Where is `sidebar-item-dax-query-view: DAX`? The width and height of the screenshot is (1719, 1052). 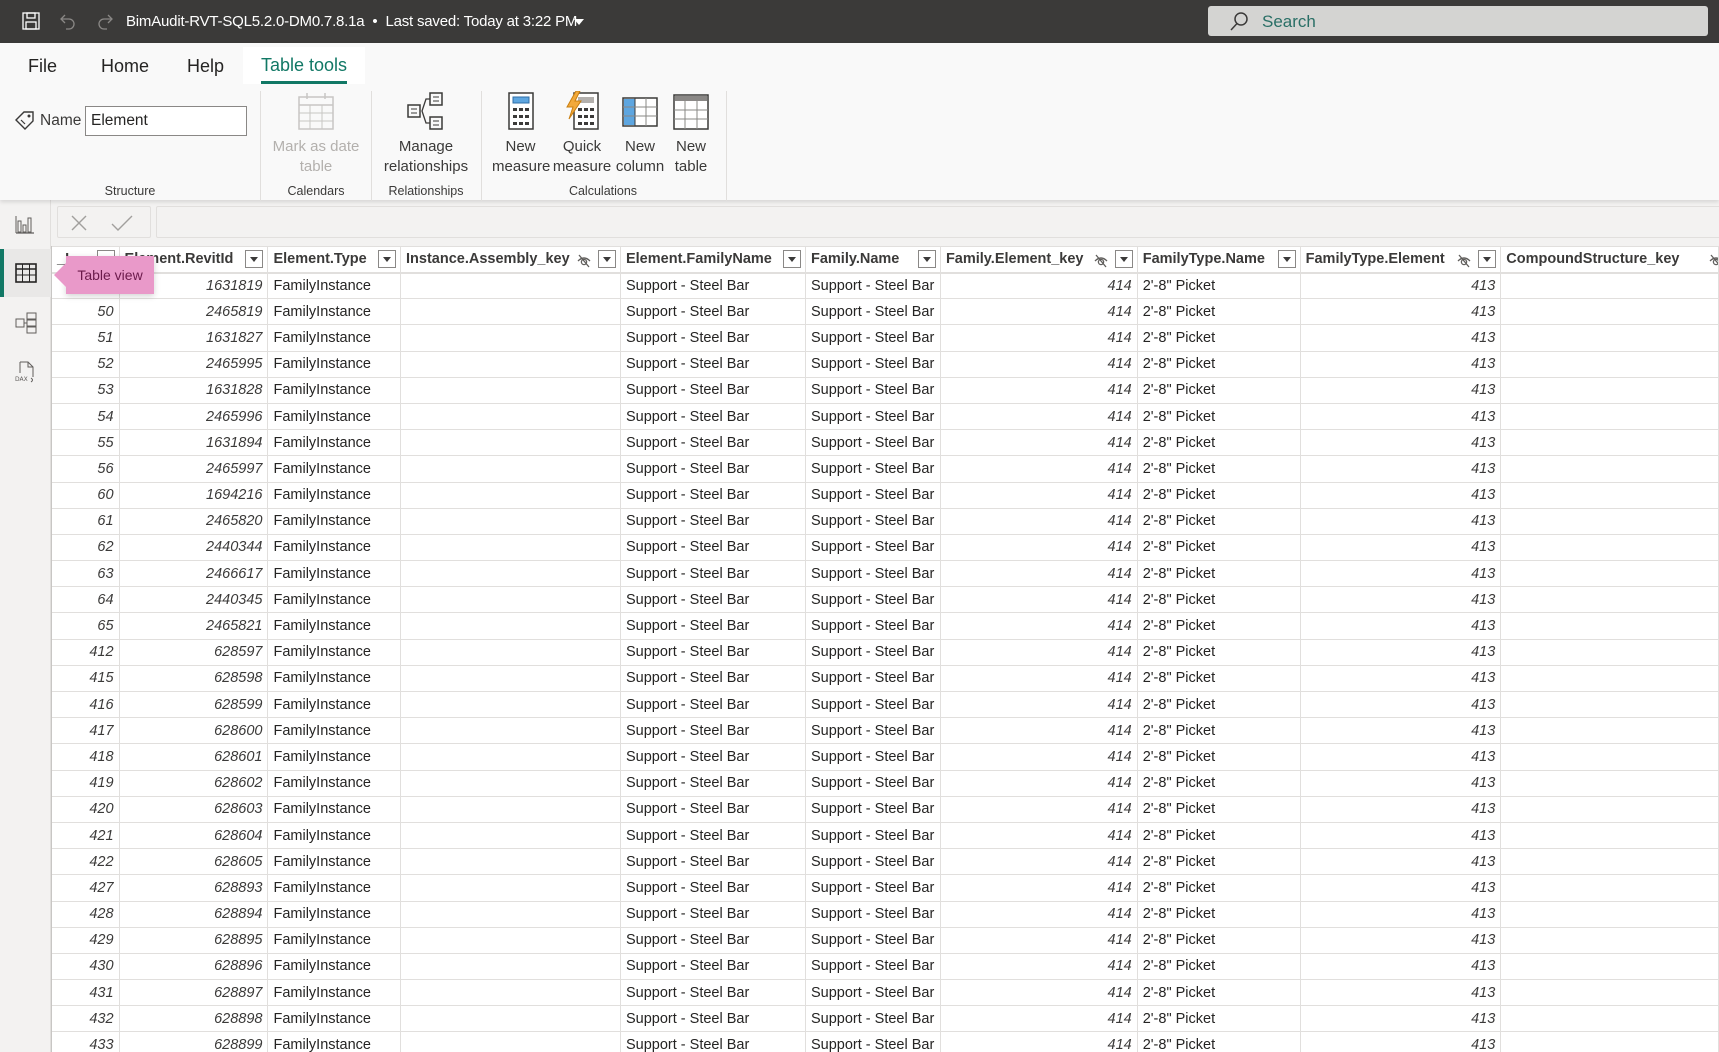 sidebar-item-dax-query-view: DAX is located at coordinates (25, 371).